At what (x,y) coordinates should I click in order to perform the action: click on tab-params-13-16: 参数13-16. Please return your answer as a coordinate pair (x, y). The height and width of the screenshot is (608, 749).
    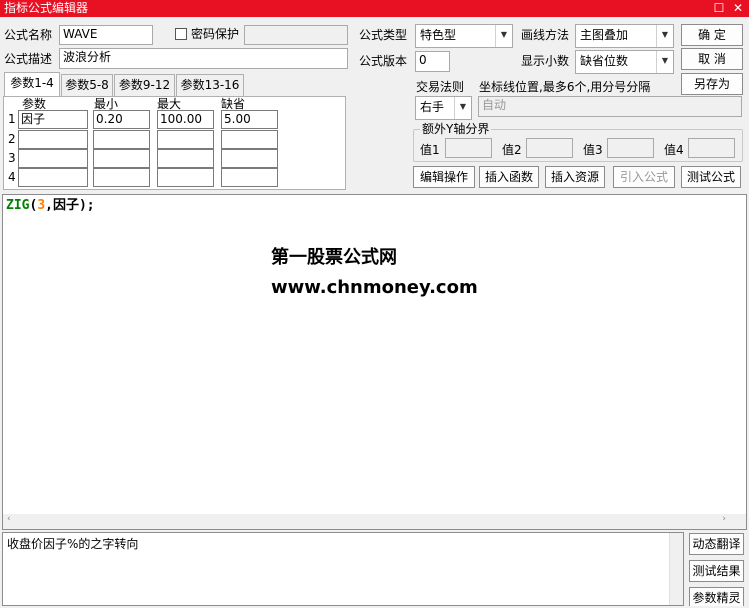
    Looking at the image, I should click on (210, 85).